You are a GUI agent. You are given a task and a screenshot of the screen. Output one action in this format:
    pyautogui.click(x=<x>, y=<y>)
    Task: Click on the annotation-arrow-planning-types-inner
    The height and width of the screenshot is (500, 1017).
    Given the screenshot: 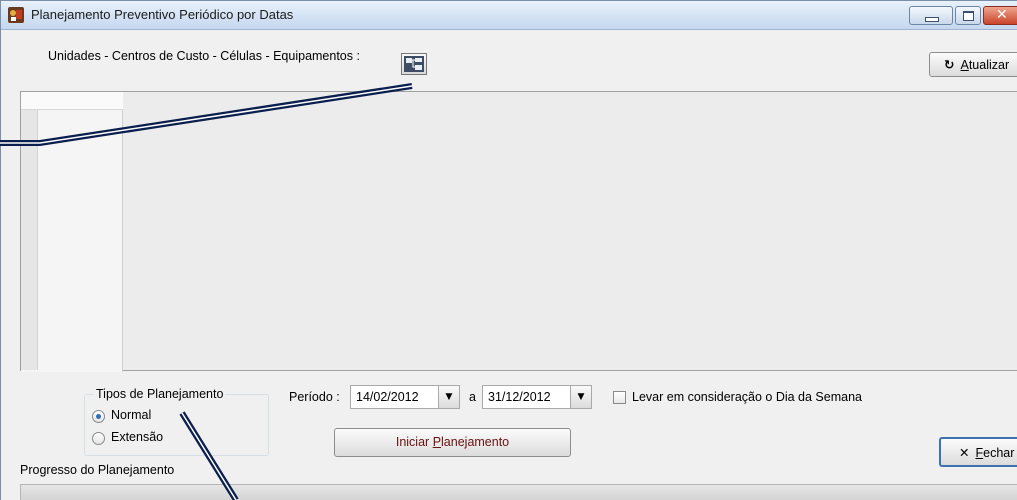 What is the action you would take?
    pyautogui.click(x=209, y=456)
    